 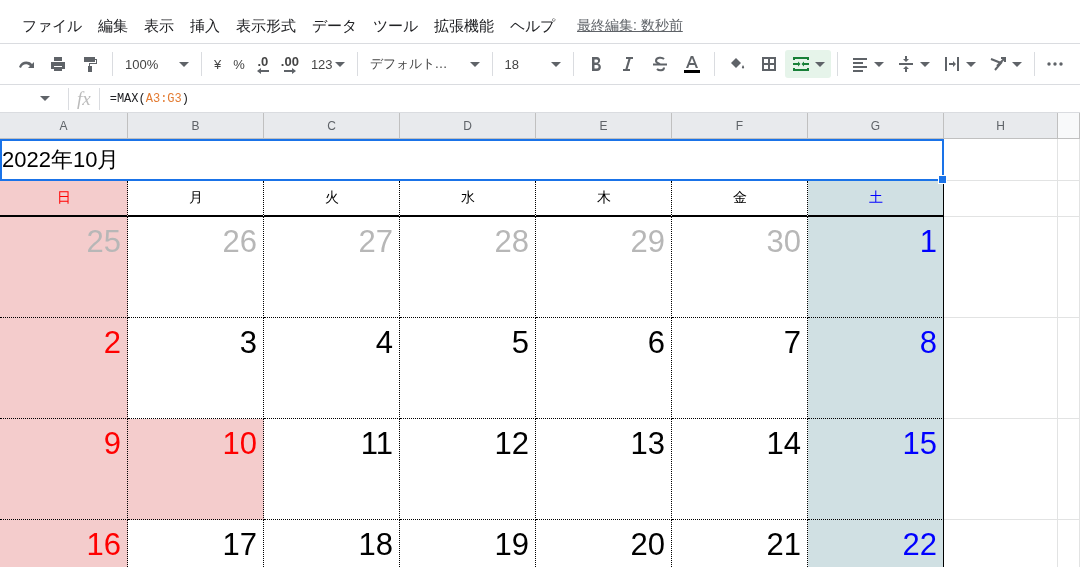 I want to click on column-header: G, so click(x=876, y=126).